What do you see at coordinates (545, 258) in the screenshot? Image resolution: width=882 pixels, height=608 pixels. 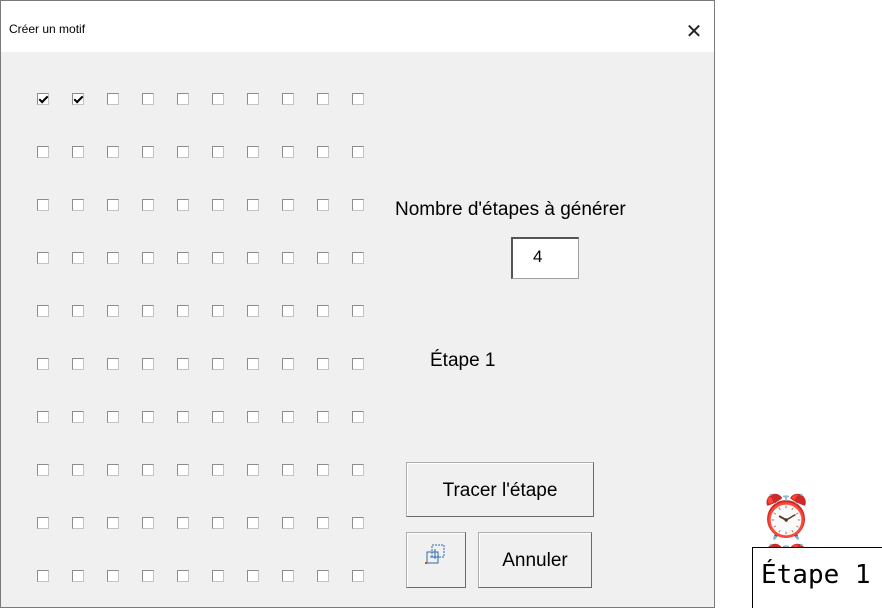 I see `steps-count-input: 4` at bounding box center [545, 258].